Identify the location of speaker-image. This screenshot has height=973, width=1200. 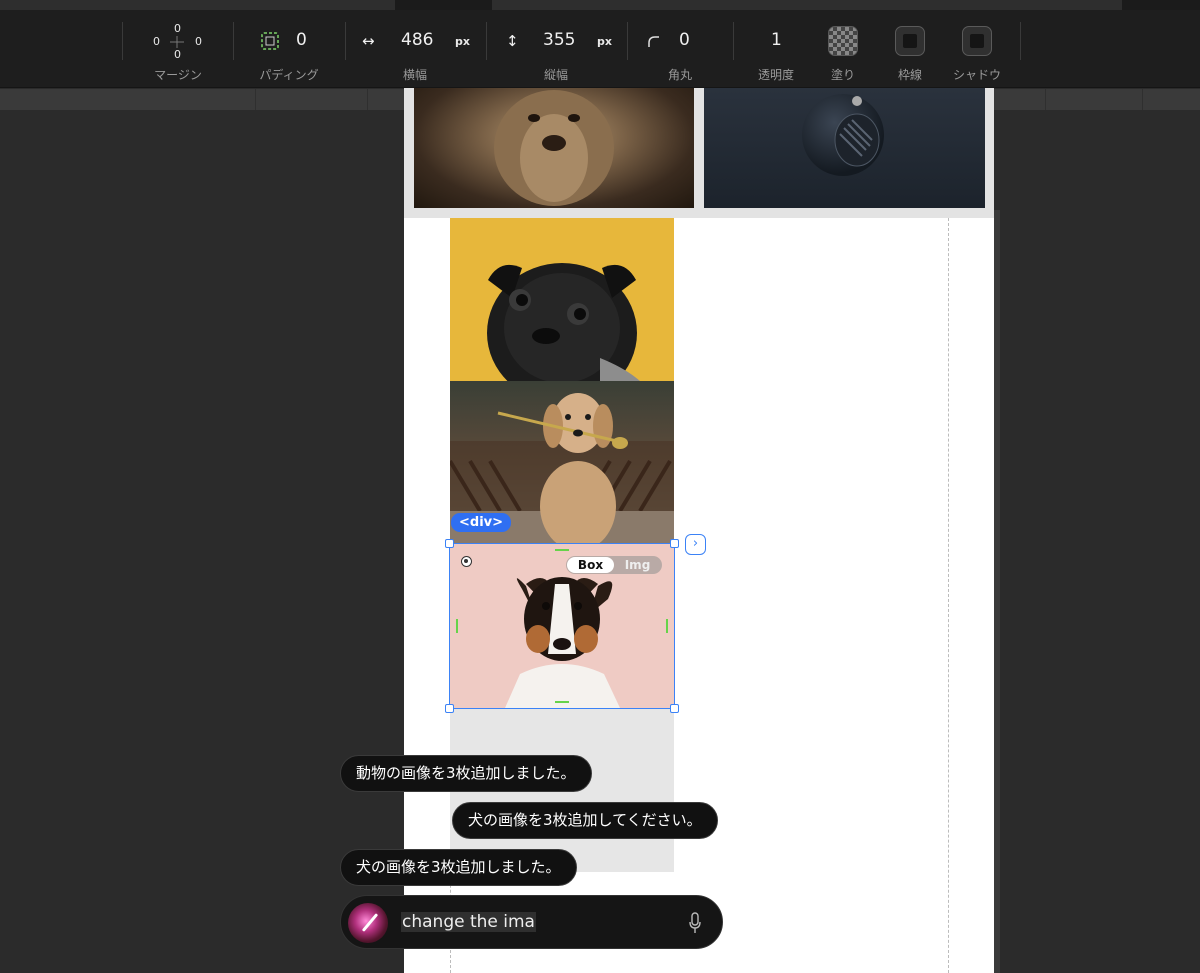
(844, 148).